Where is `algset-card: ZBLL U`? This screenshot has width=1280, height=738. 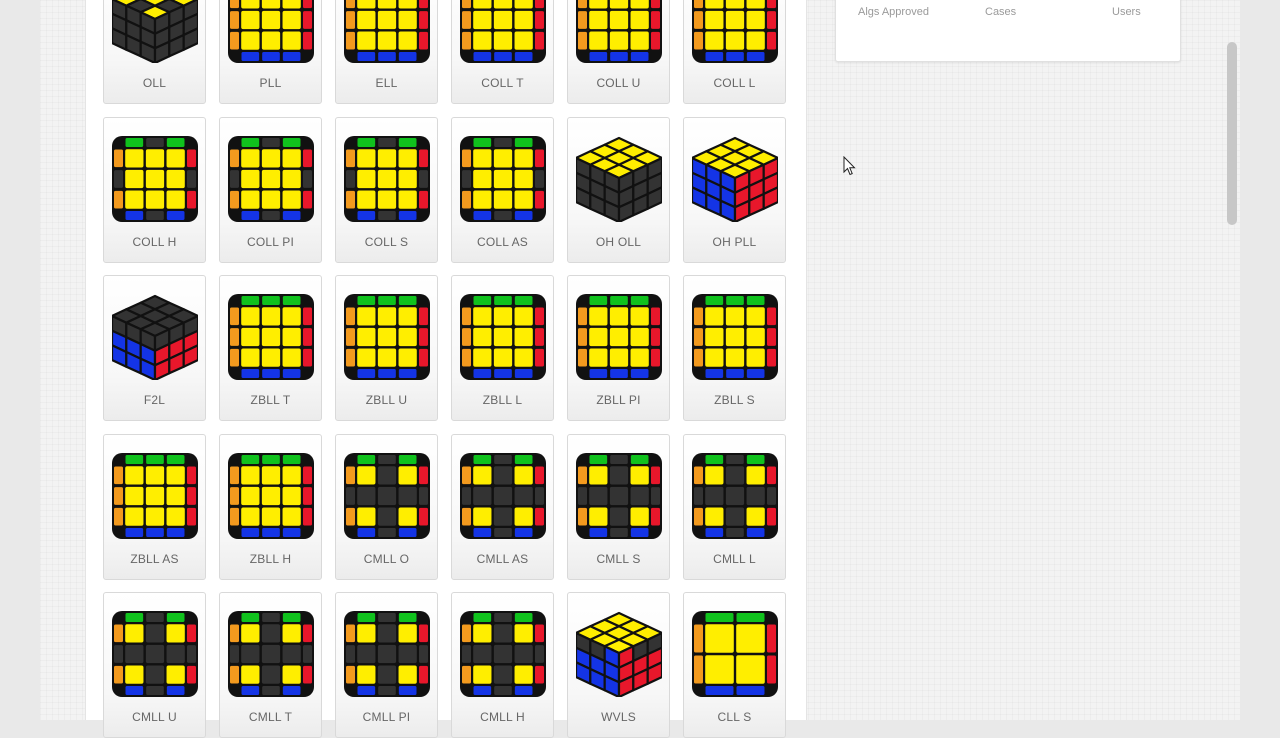
algset-card: ZBLL U is located at coordinates (386, 348).